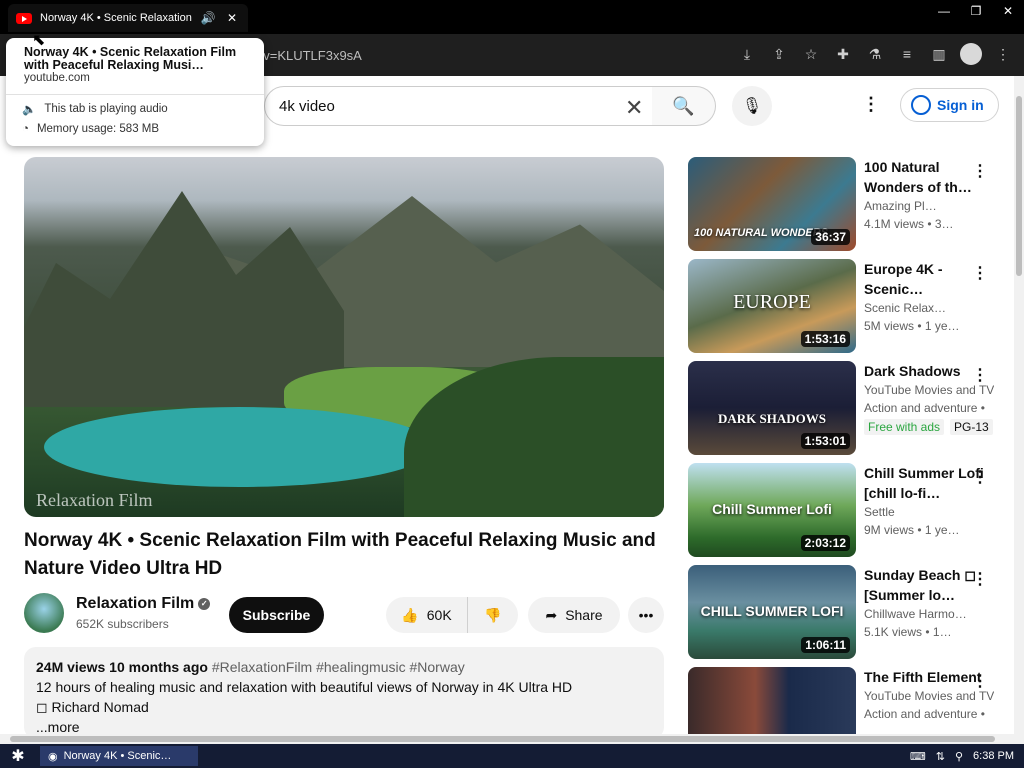  I want to click on share-button: ➦ Share, so click(574, 615).